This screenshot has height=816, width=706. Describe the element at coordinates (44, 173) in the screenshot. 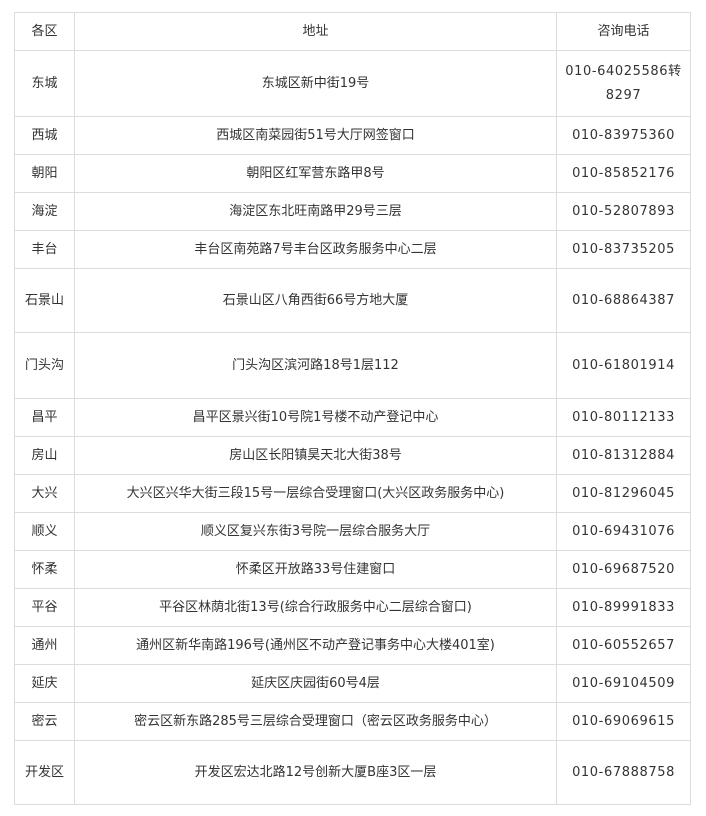

I see `district-cell: 朝阳` at that location.